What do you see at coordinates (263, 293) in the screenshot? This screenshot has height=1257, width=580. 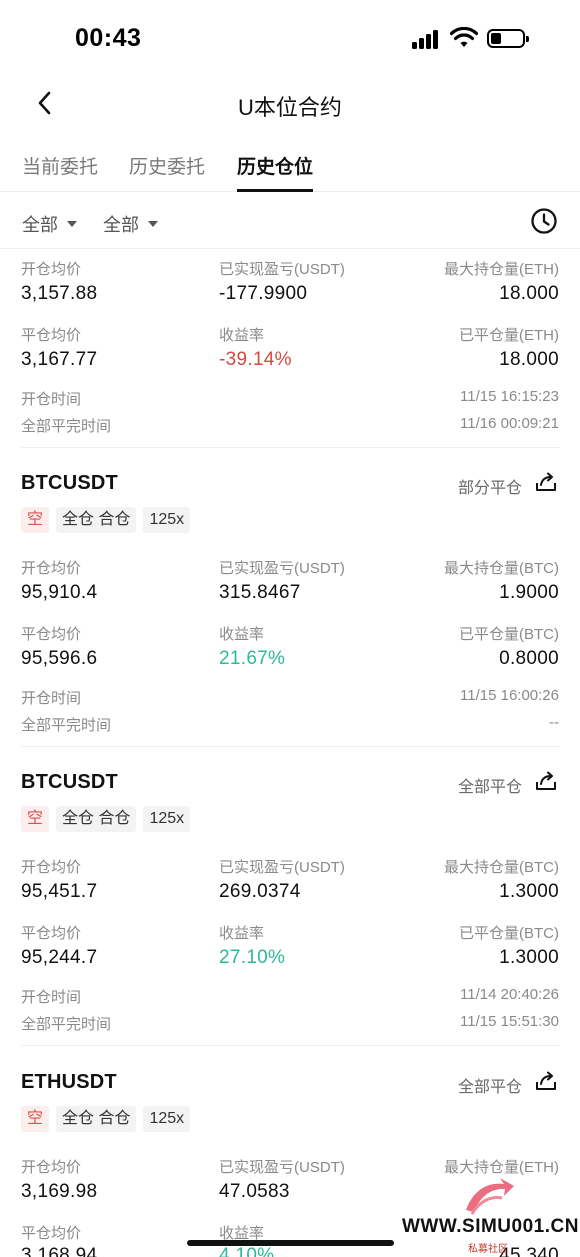 I see `realized-pnl-value: -177.9900` at bounding box center [263, 293].